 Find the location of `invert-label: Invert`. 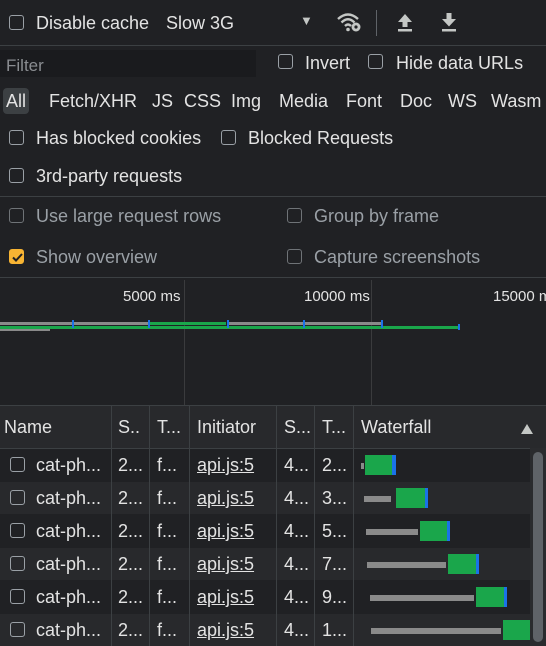

invert-label: Invert is located at coordinates (328, 63).